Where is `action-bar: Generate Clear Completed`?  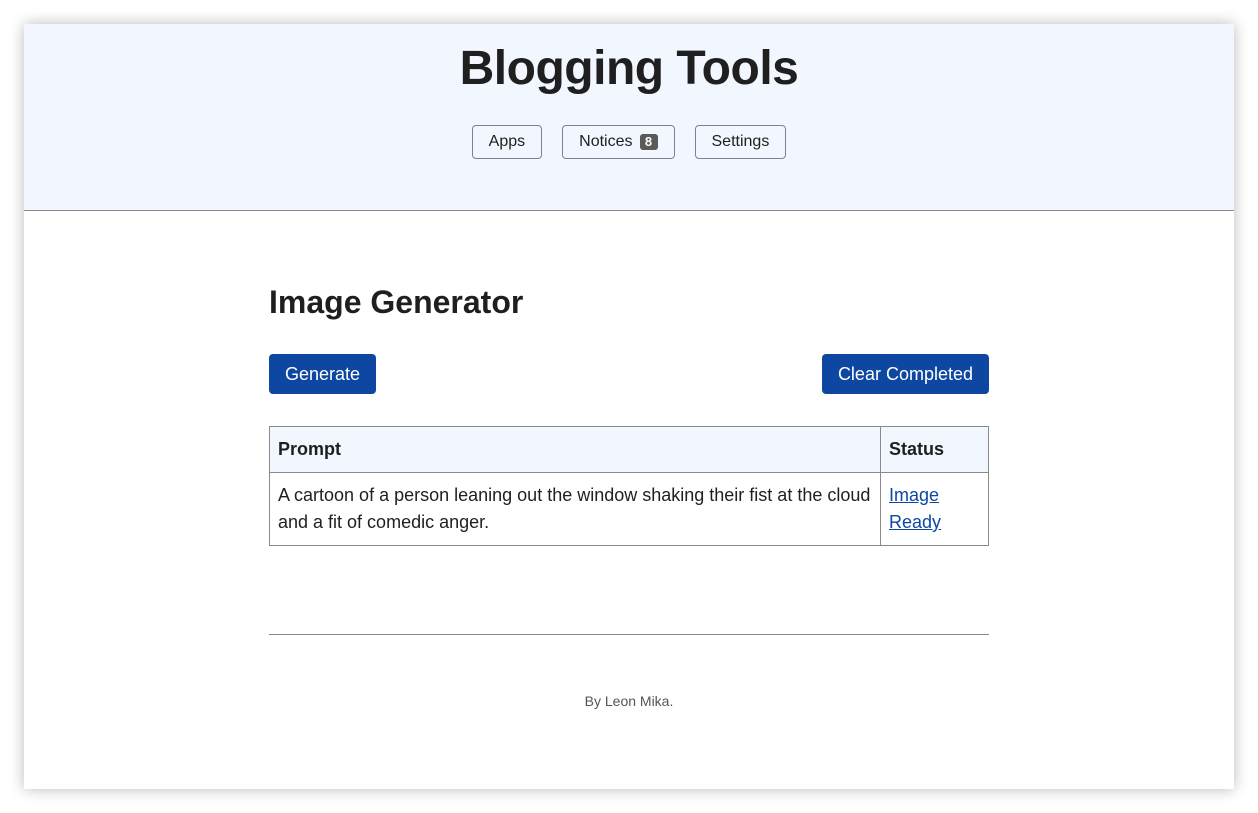
action-bar: Generate Clear Completed is located at coordinates (629, 374).